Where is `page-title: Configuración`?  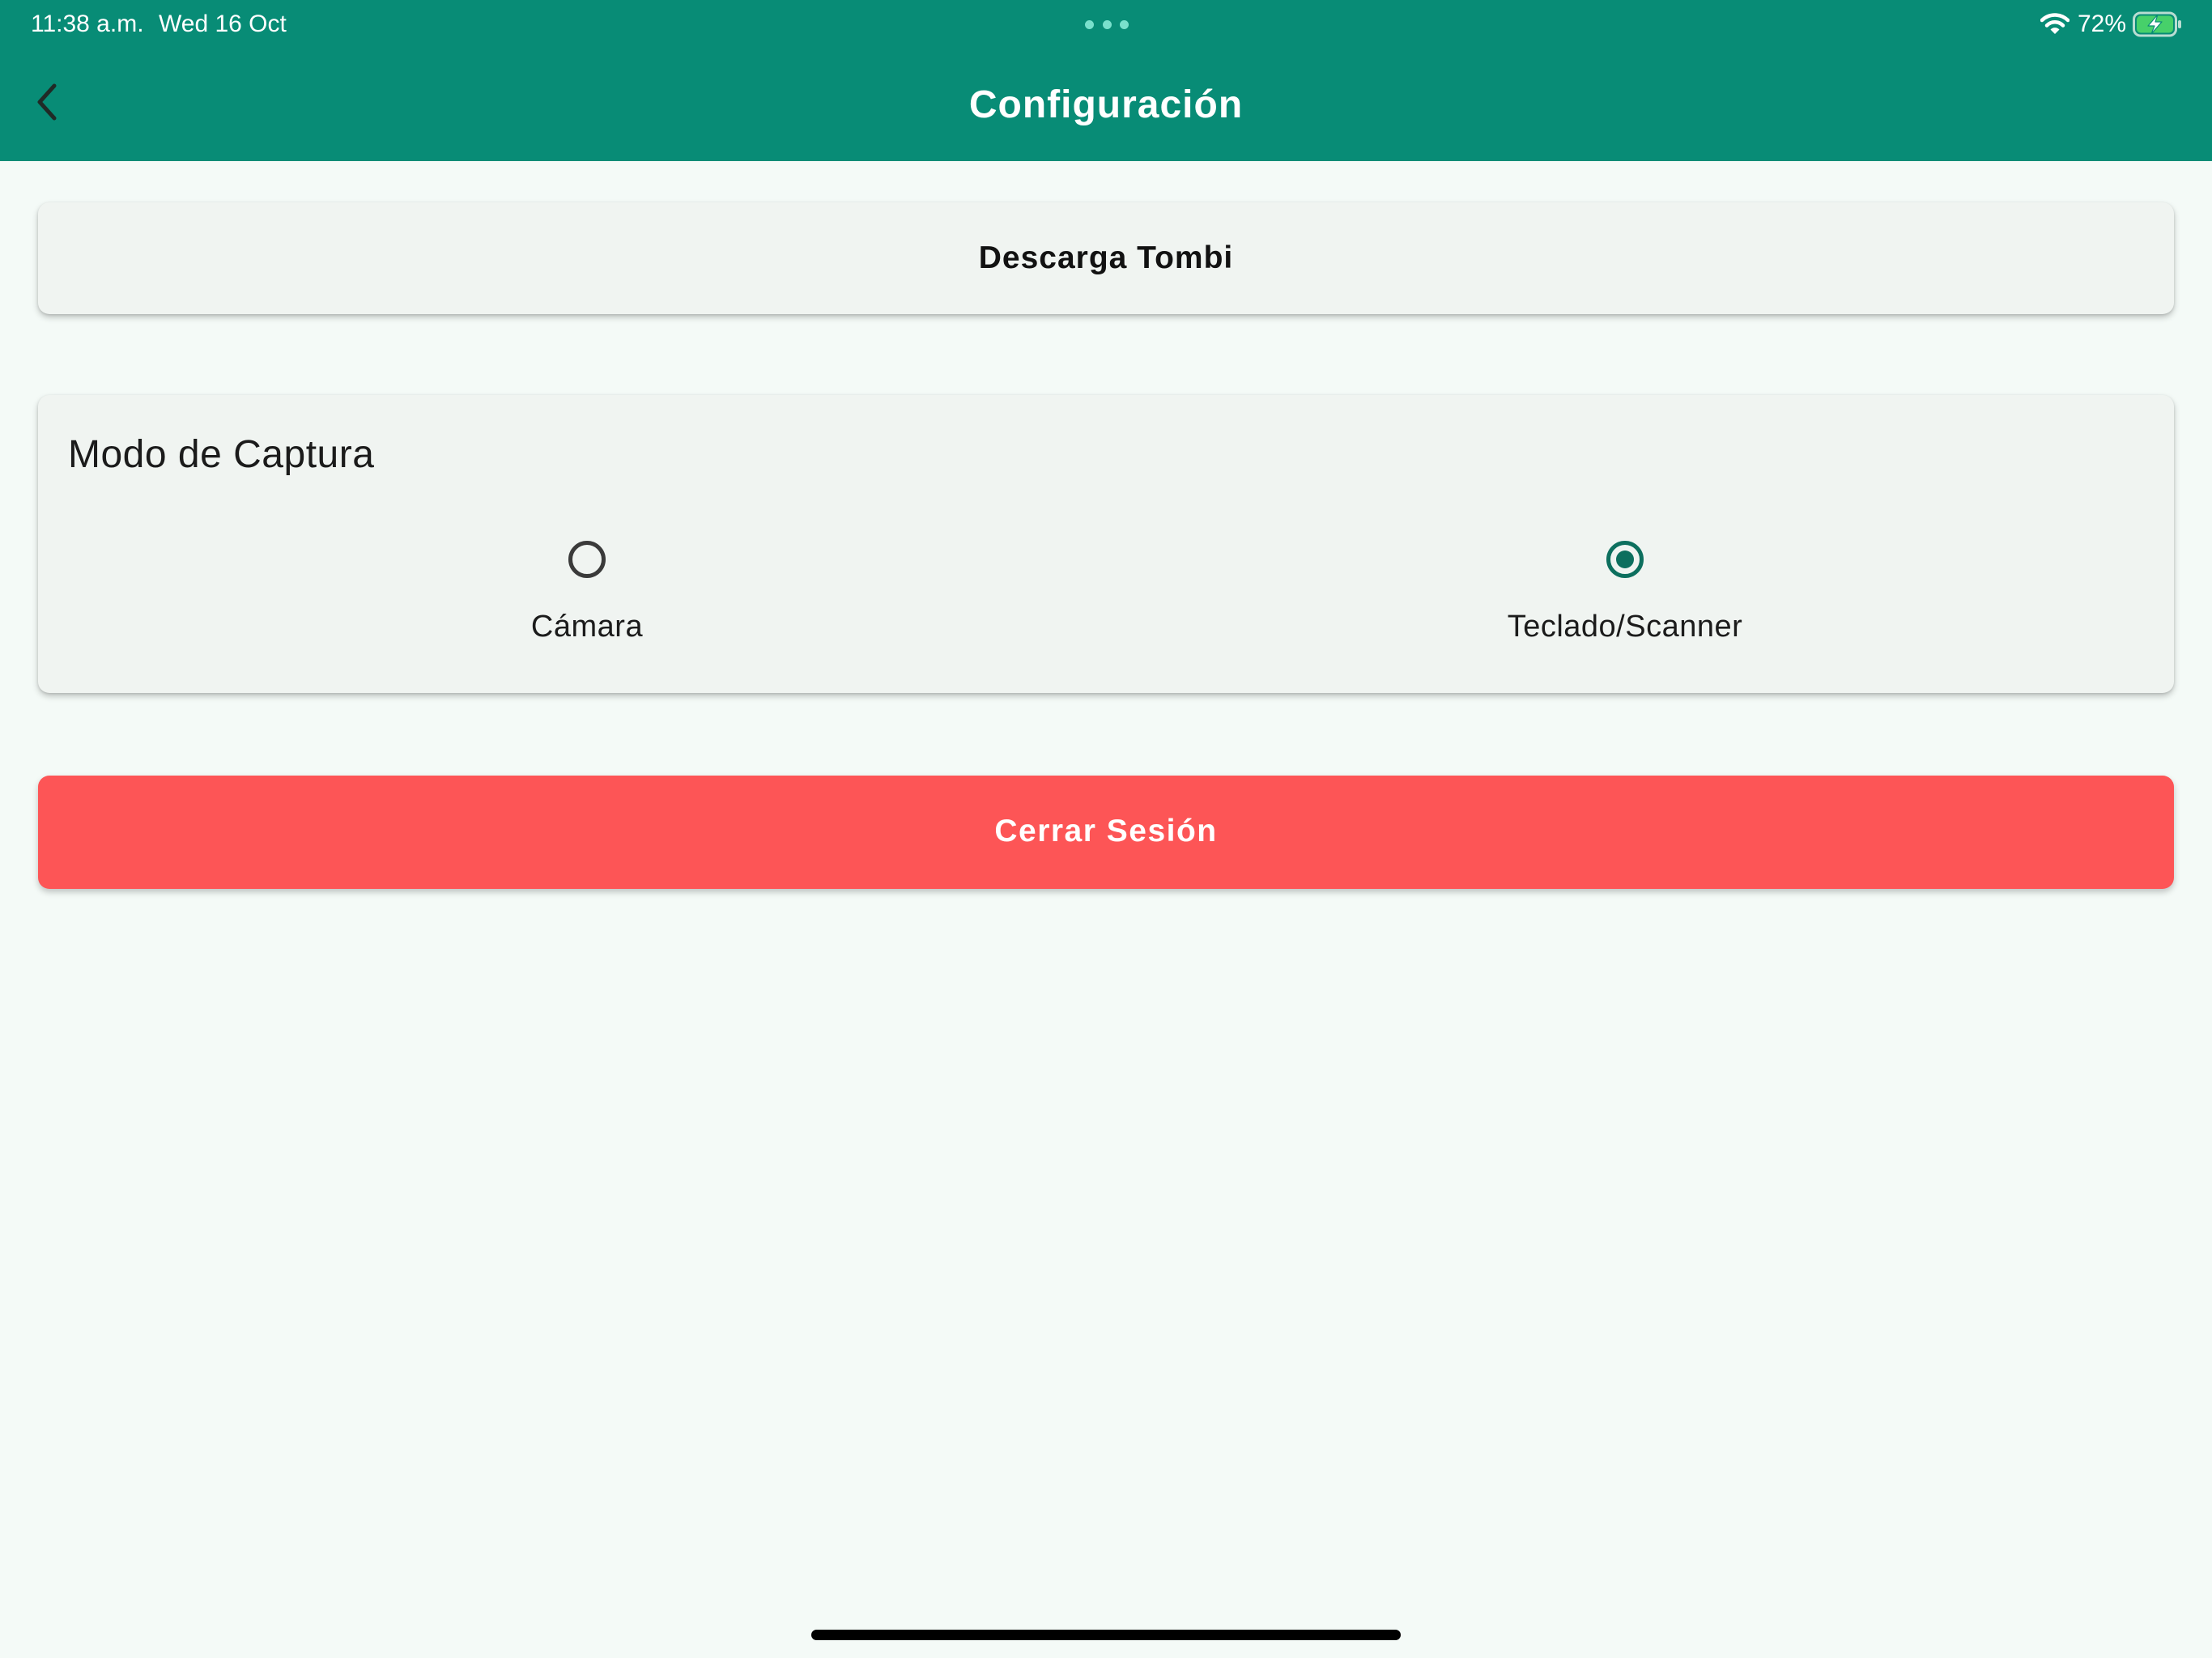 page-title: Configuración is located at coordinates (1106, 104).